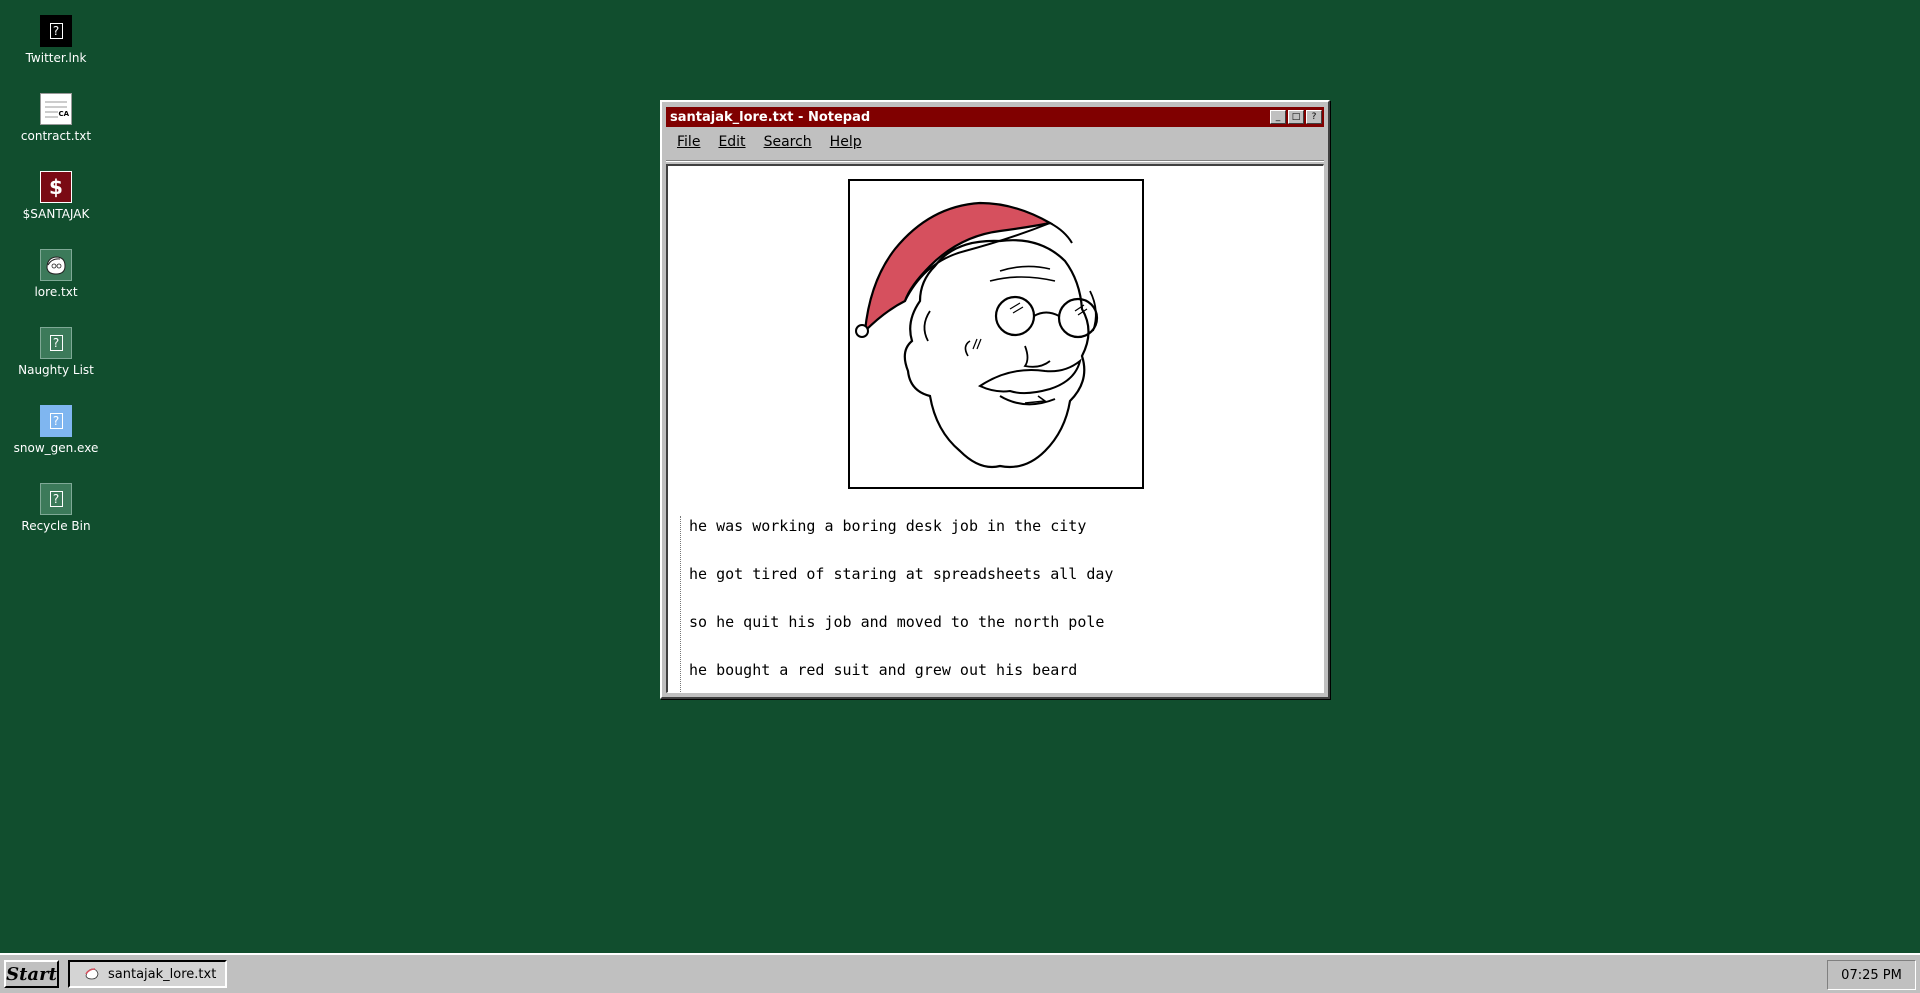 The image size is (1920, 993). What do you see at coordinates (845, 142) in the screenshot?
I see `menu-help: Help` at bounding box center [845, 142].